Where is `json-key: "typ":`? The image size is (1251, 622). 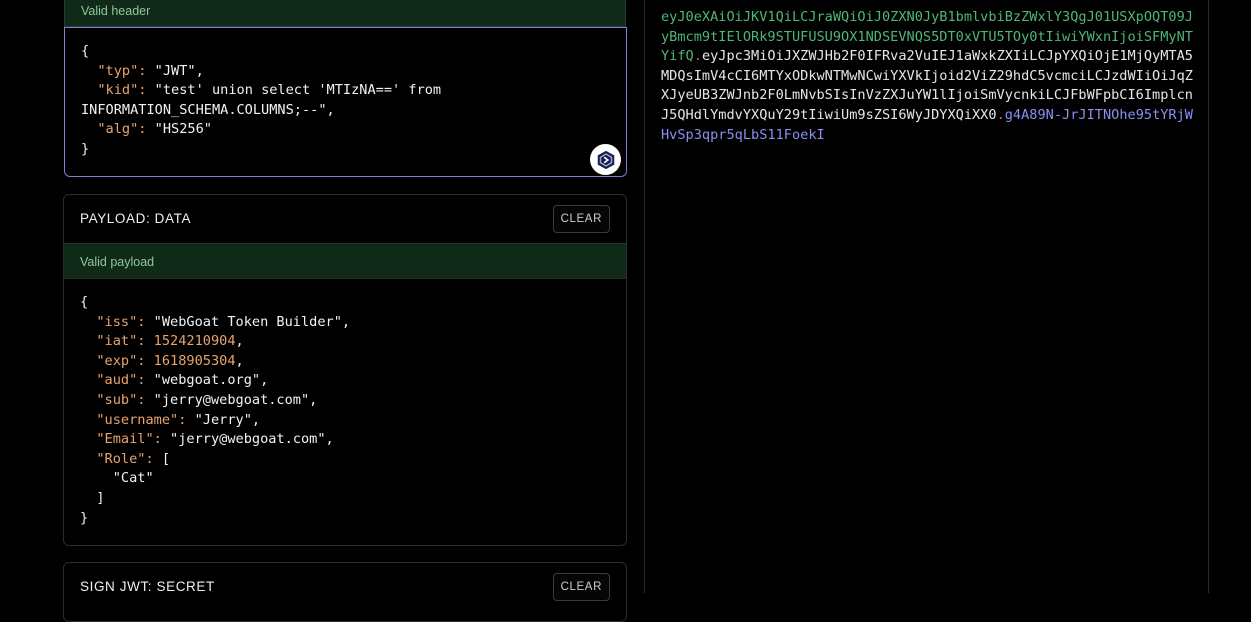
json-key: "typ": is located at coordinates (122, 70).